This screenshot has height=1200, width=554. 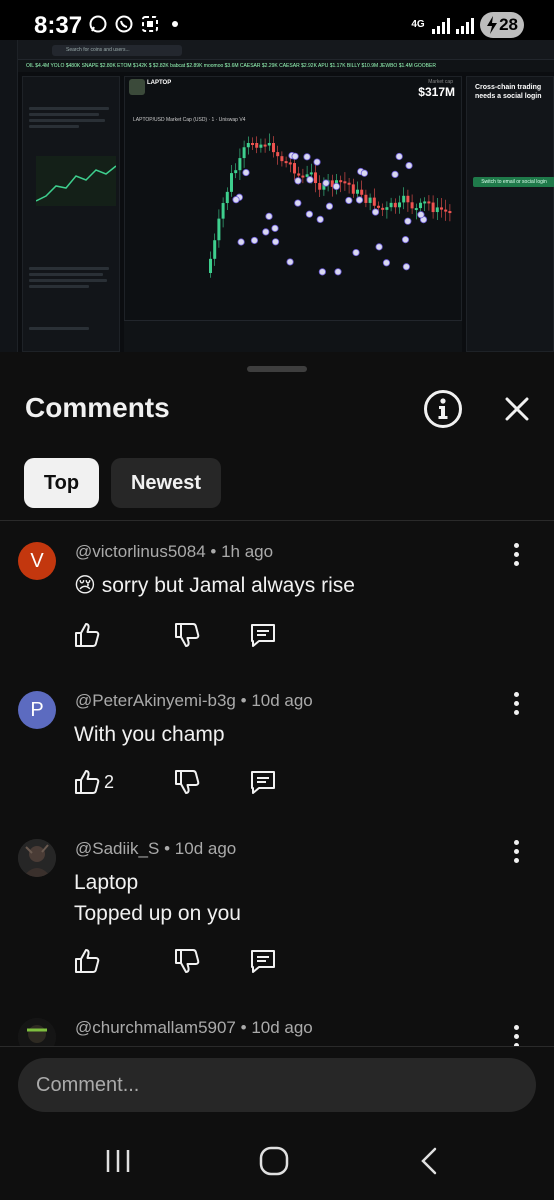 What do you see at coordinates (517, 409) in the screenshot?
I see `close-icon` at bounding box center [517, 409].